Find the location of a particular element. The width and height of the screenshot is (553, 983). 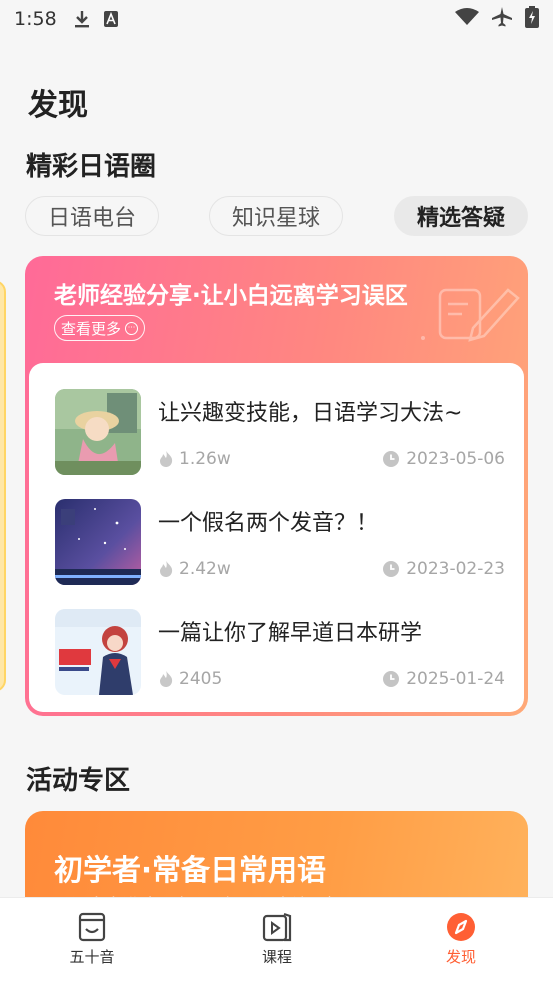

tab-knowledge-planet: 知识星球 is located at coordinates (276, 216).